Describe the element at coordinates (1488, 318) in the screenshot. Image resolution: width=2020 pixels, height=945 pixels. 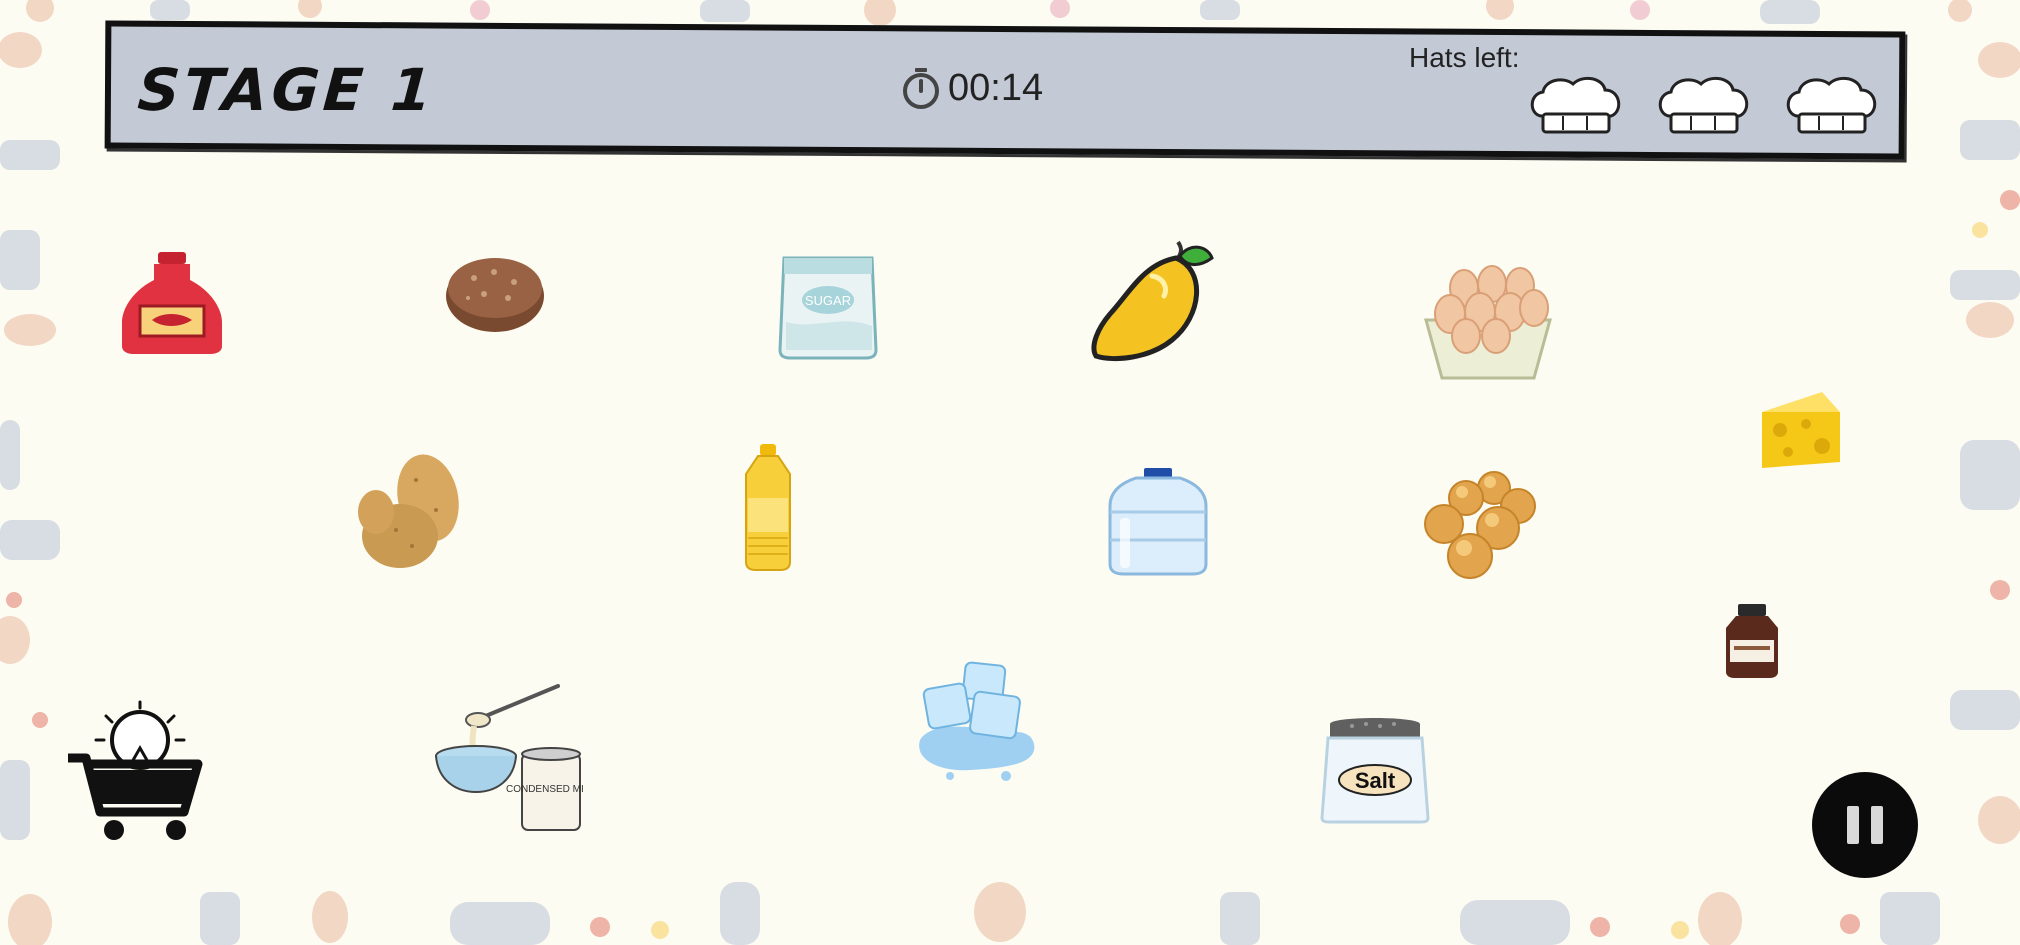
I see `egg-carton` at that location.